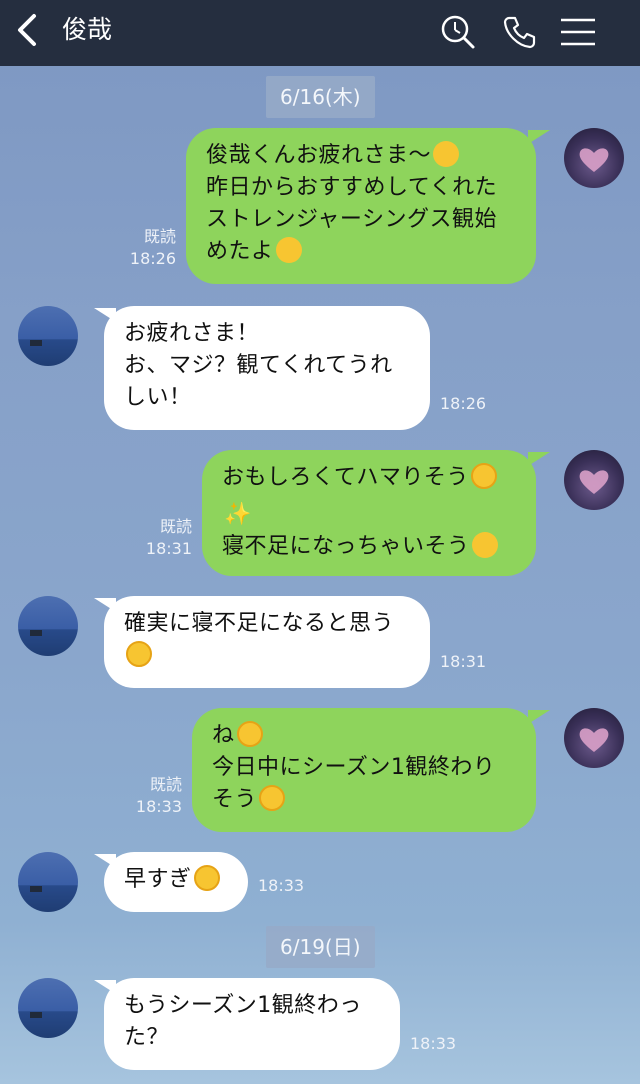 This screenshot has width=640, height=1084. I want to click on message-meta: 既読 18:33, so click(153, 796).